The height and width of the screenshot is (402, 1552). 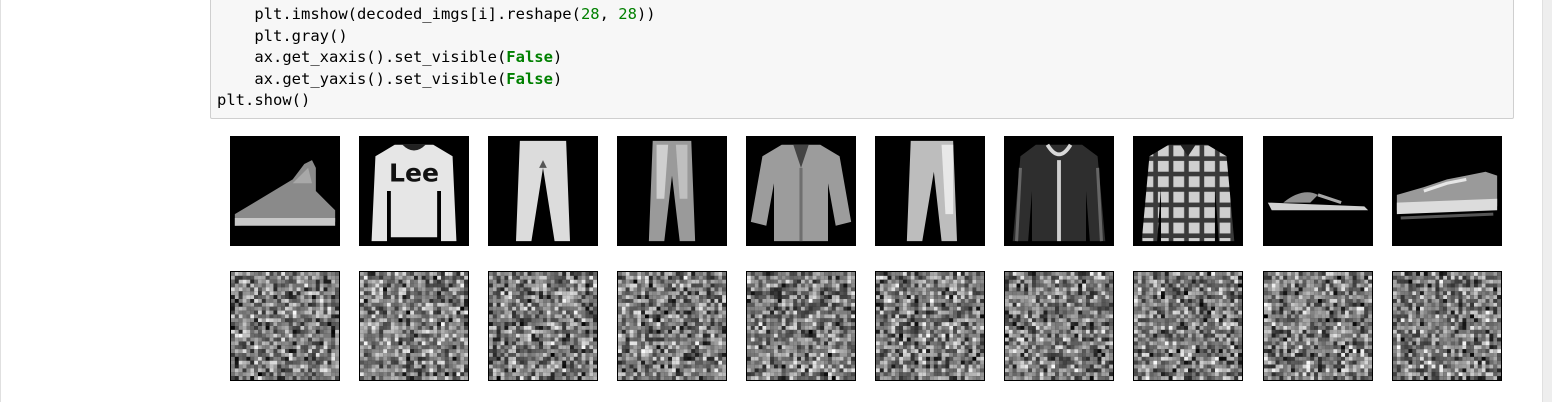 I want to click on original-image-ankle-boot, so click(x=285, y=191).